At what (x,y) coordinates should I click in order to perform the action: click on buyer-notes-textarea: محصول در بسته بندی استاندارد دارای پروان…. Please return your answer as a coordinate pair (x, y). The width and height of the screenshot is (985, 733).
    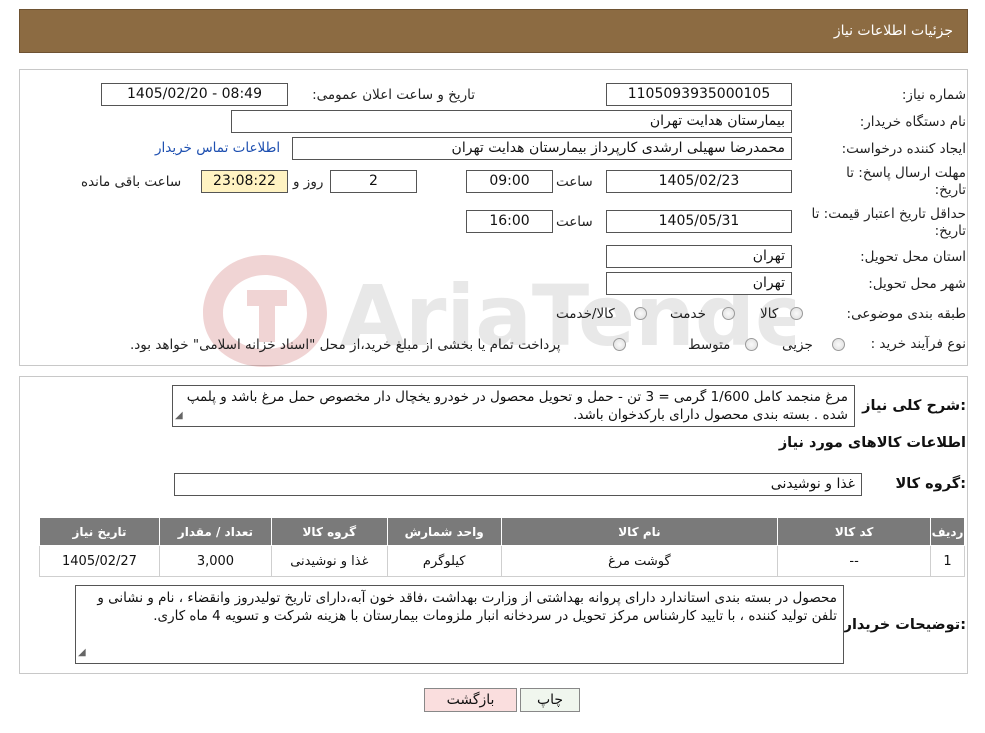
    Looking at the image, I should click on (459, 624).